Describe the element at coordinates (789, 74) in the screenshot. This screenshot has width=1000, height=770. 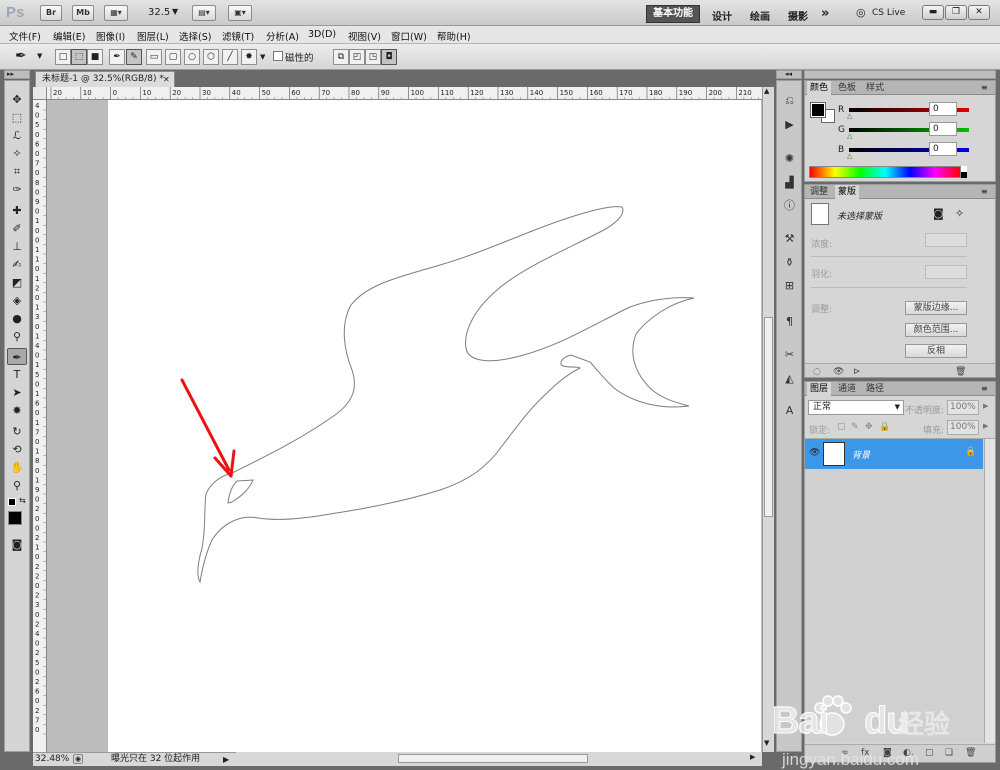
I see `icon-dock-collapse: ◂◂` at that location.